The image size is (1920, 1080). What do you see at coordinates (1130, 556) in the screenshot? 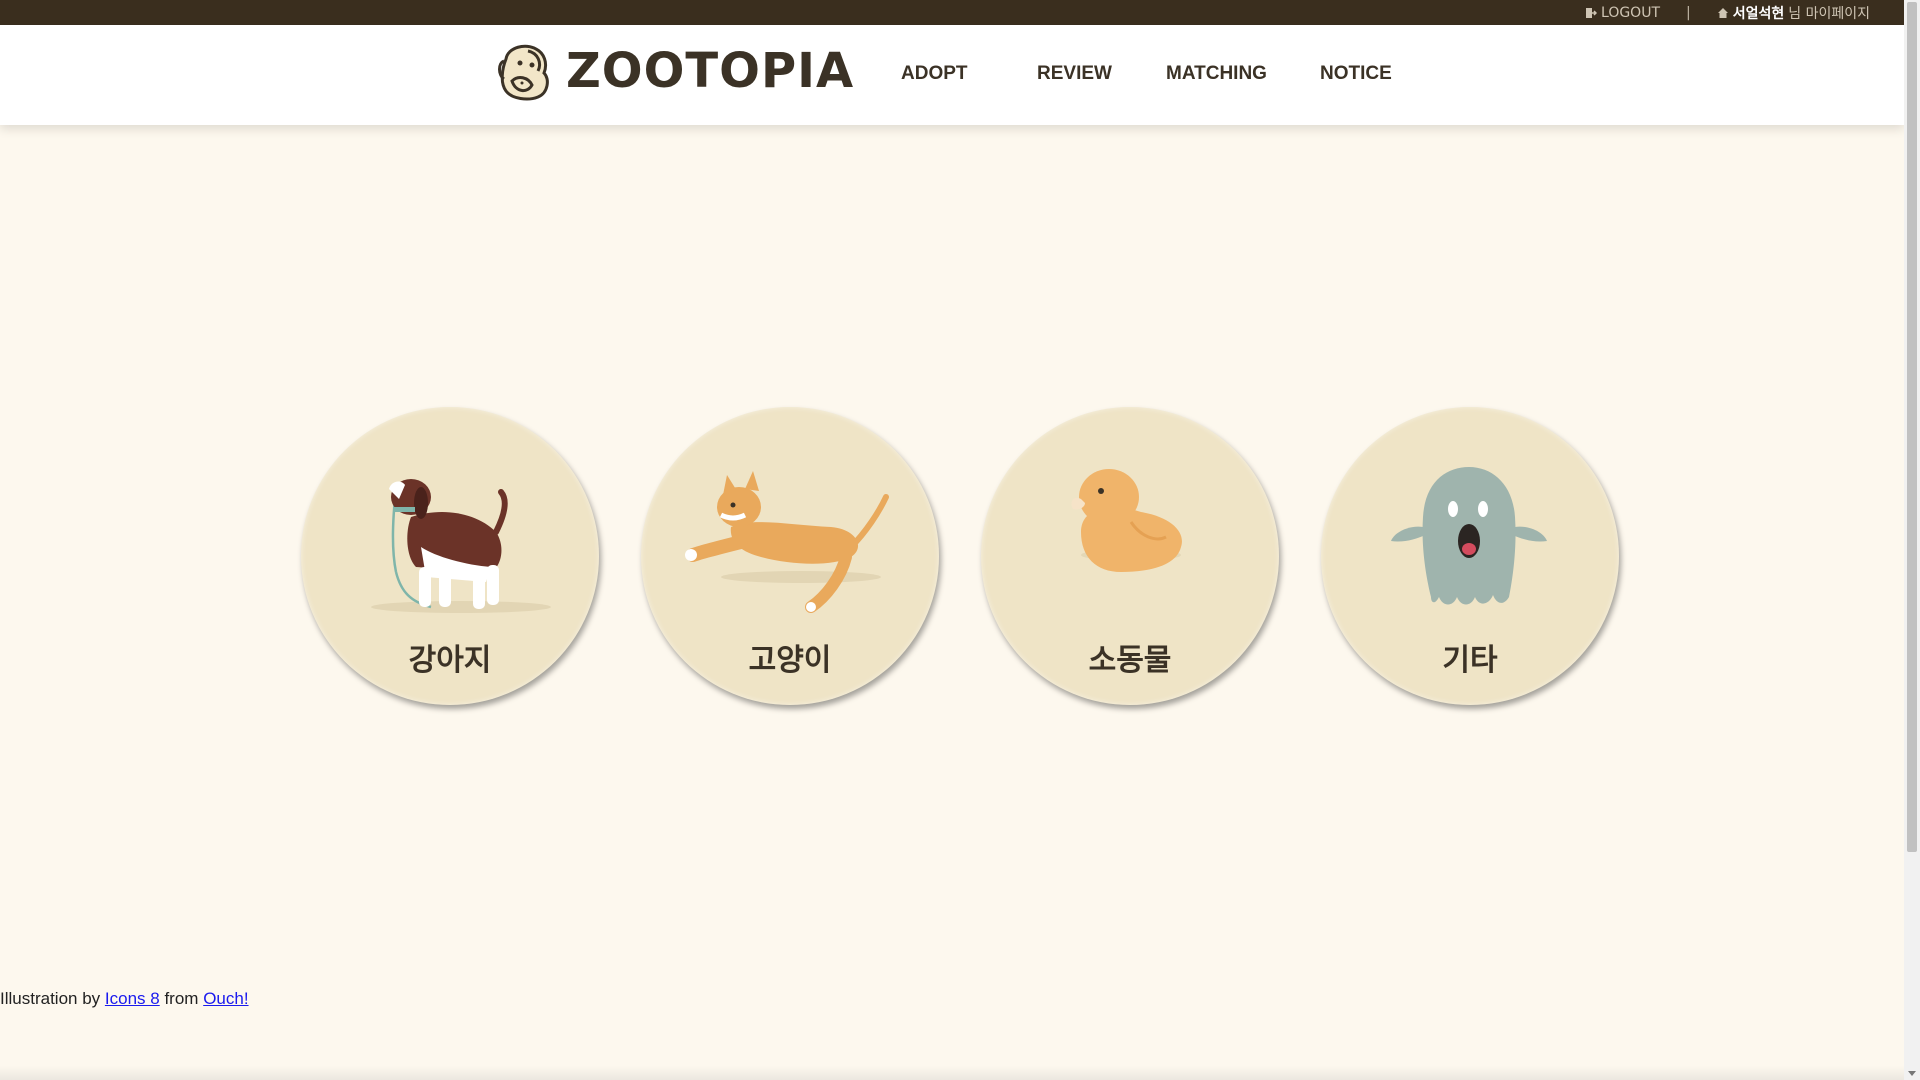
I see `category-small-animal: 소동물` at bounding box center [1130, 556].